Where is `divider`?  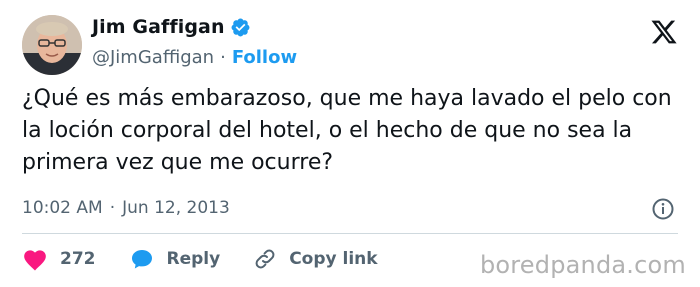 divider is located at coordinates (350, 233).